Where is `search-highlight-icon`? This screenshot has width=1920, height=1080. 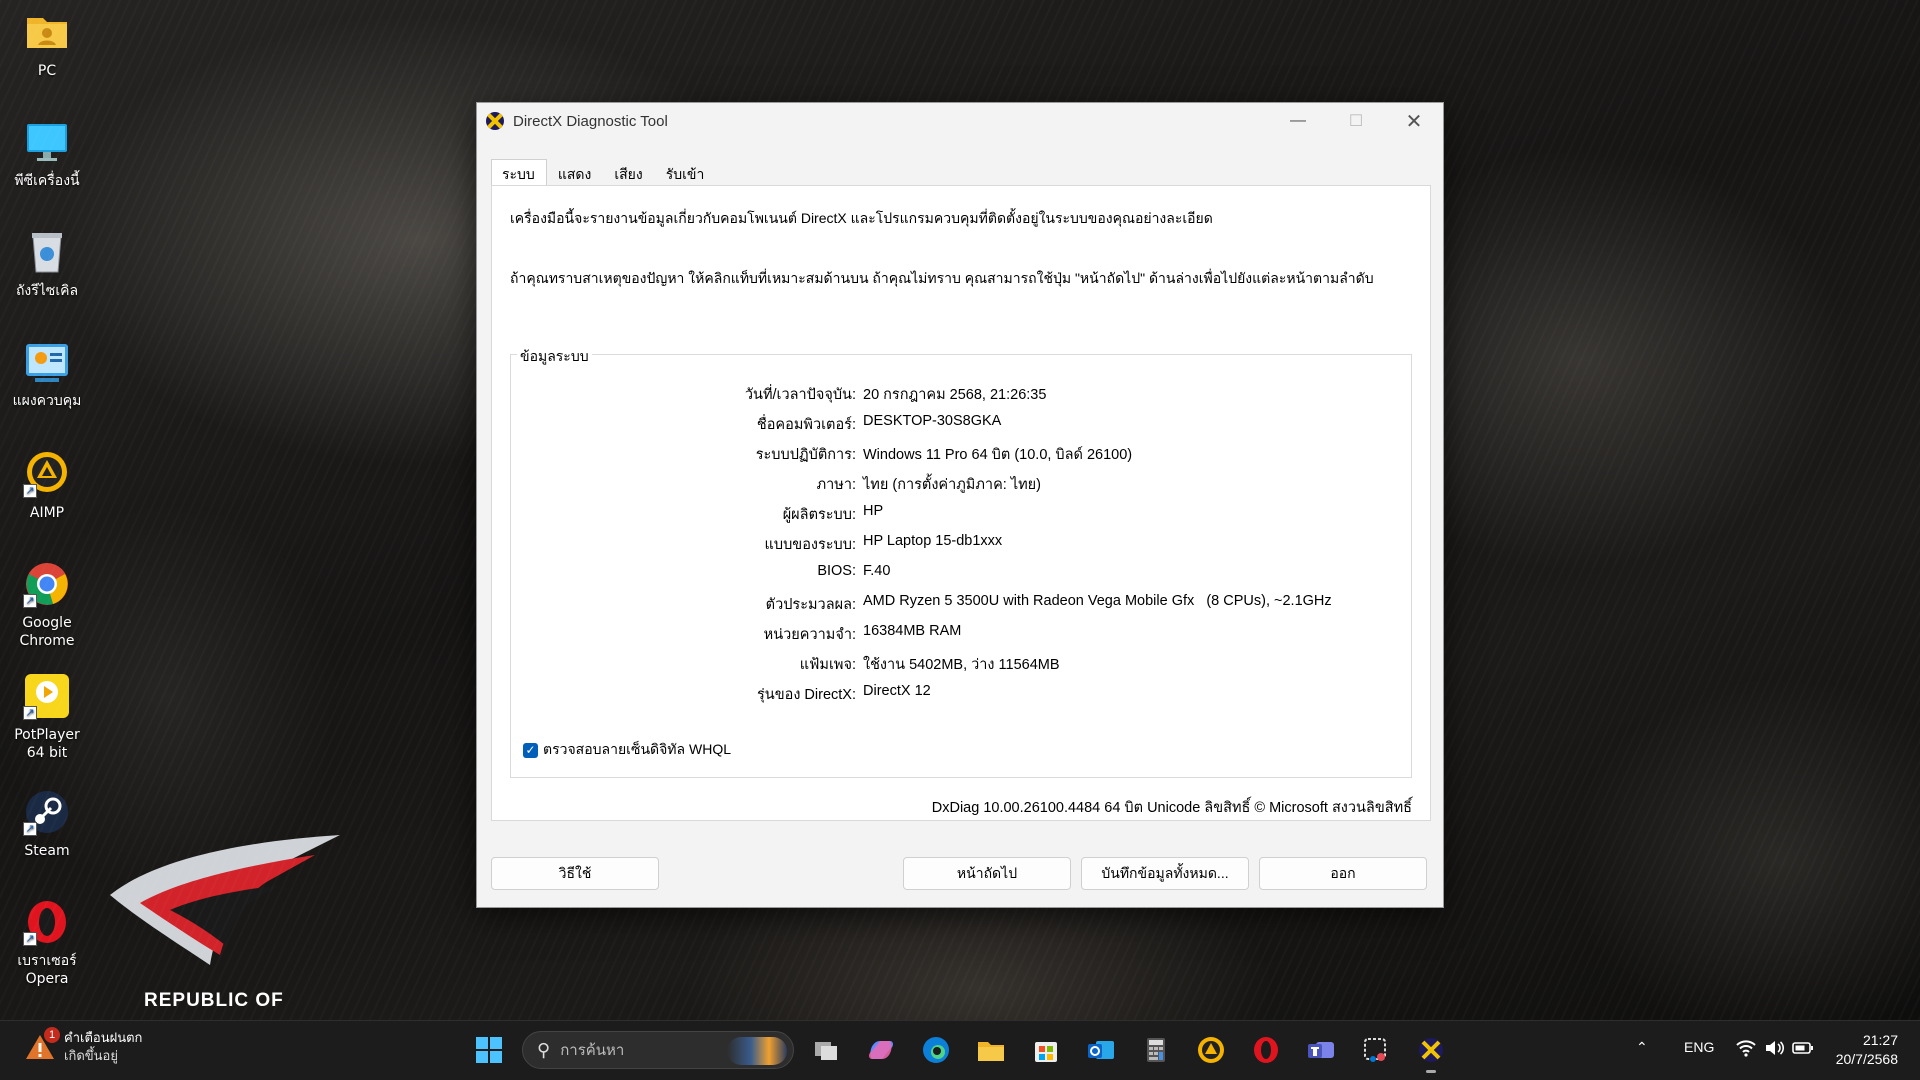 search-highlight-icon is located at coordinates (757, 1051).